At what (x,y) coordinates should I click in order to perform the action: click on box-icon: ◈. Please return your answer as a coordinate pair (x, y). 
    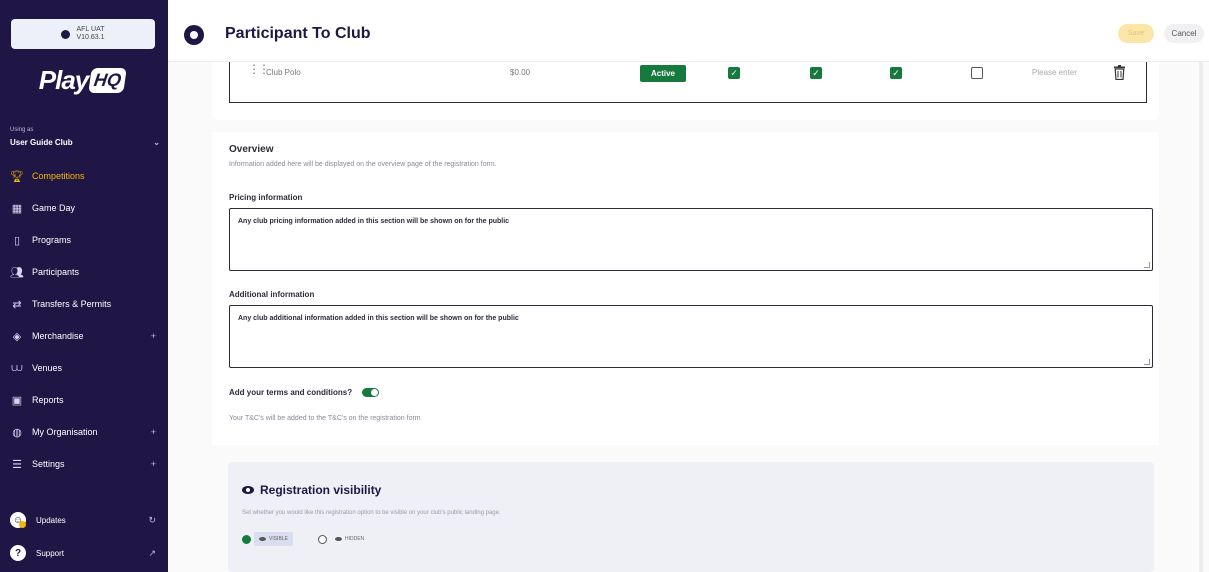
    Looking at the image, I should click on (17, 336).